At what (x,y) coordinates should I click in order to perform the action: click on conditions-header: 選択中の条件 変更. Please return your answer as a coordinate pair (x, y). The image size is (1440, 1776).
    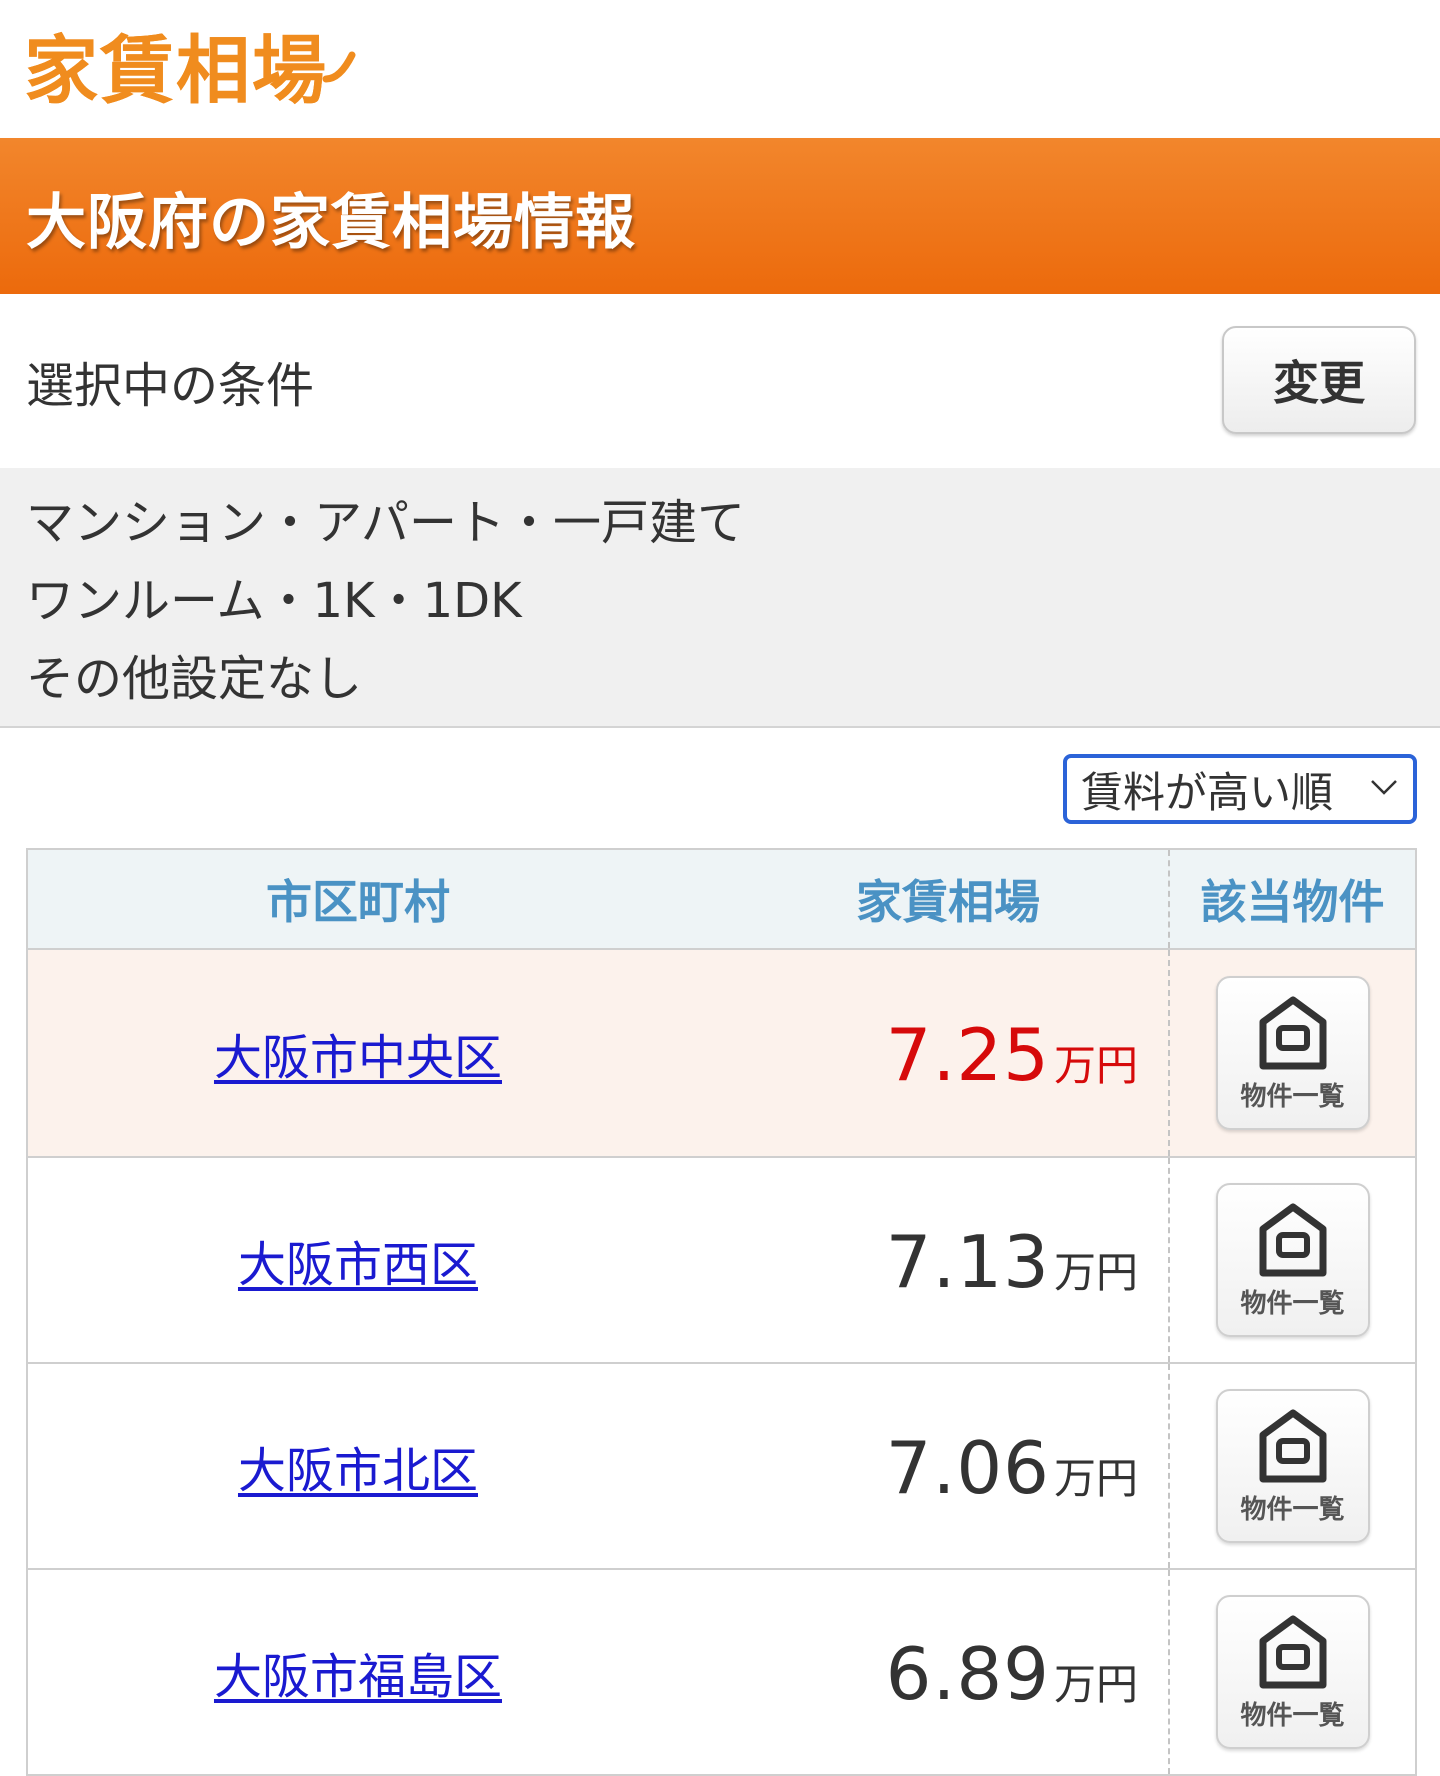
    Looking at the image, I should click on (720, 381).